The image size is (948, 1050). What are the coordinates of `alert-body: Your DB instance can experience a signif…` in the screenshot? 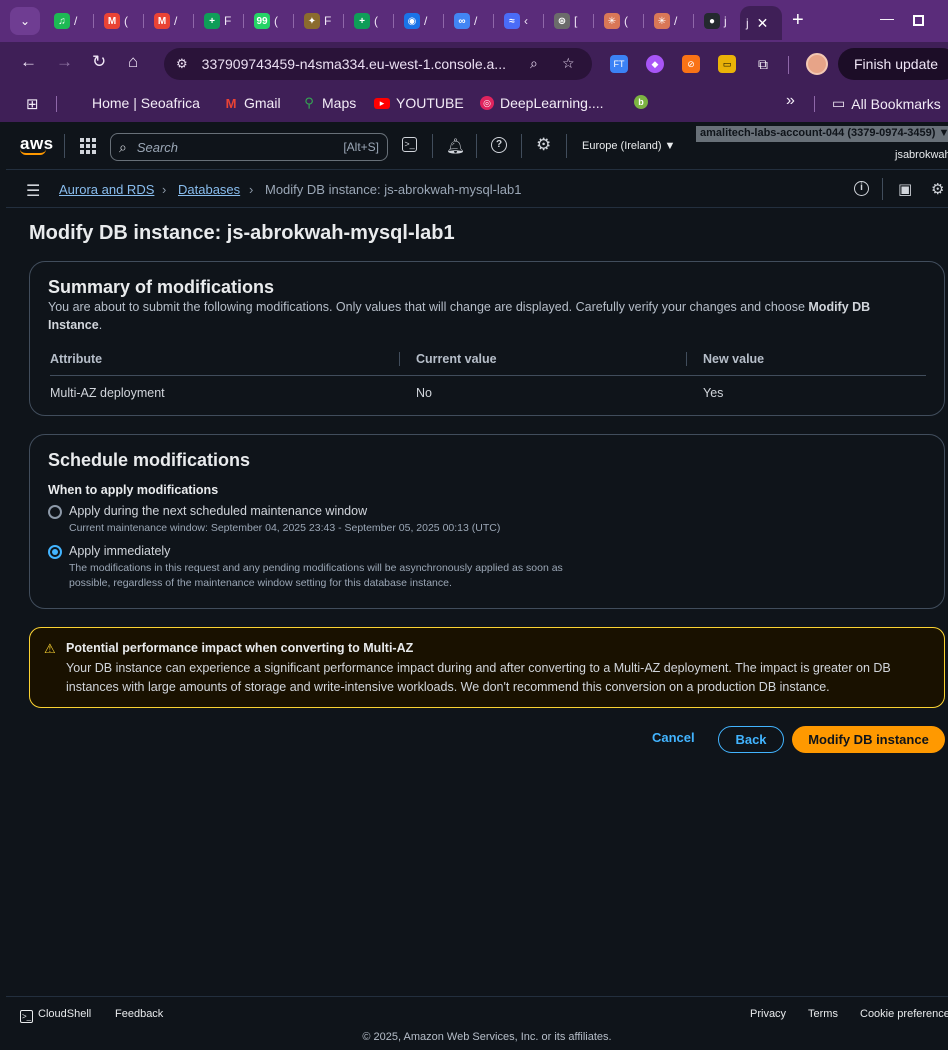 It's located at (478, 677).